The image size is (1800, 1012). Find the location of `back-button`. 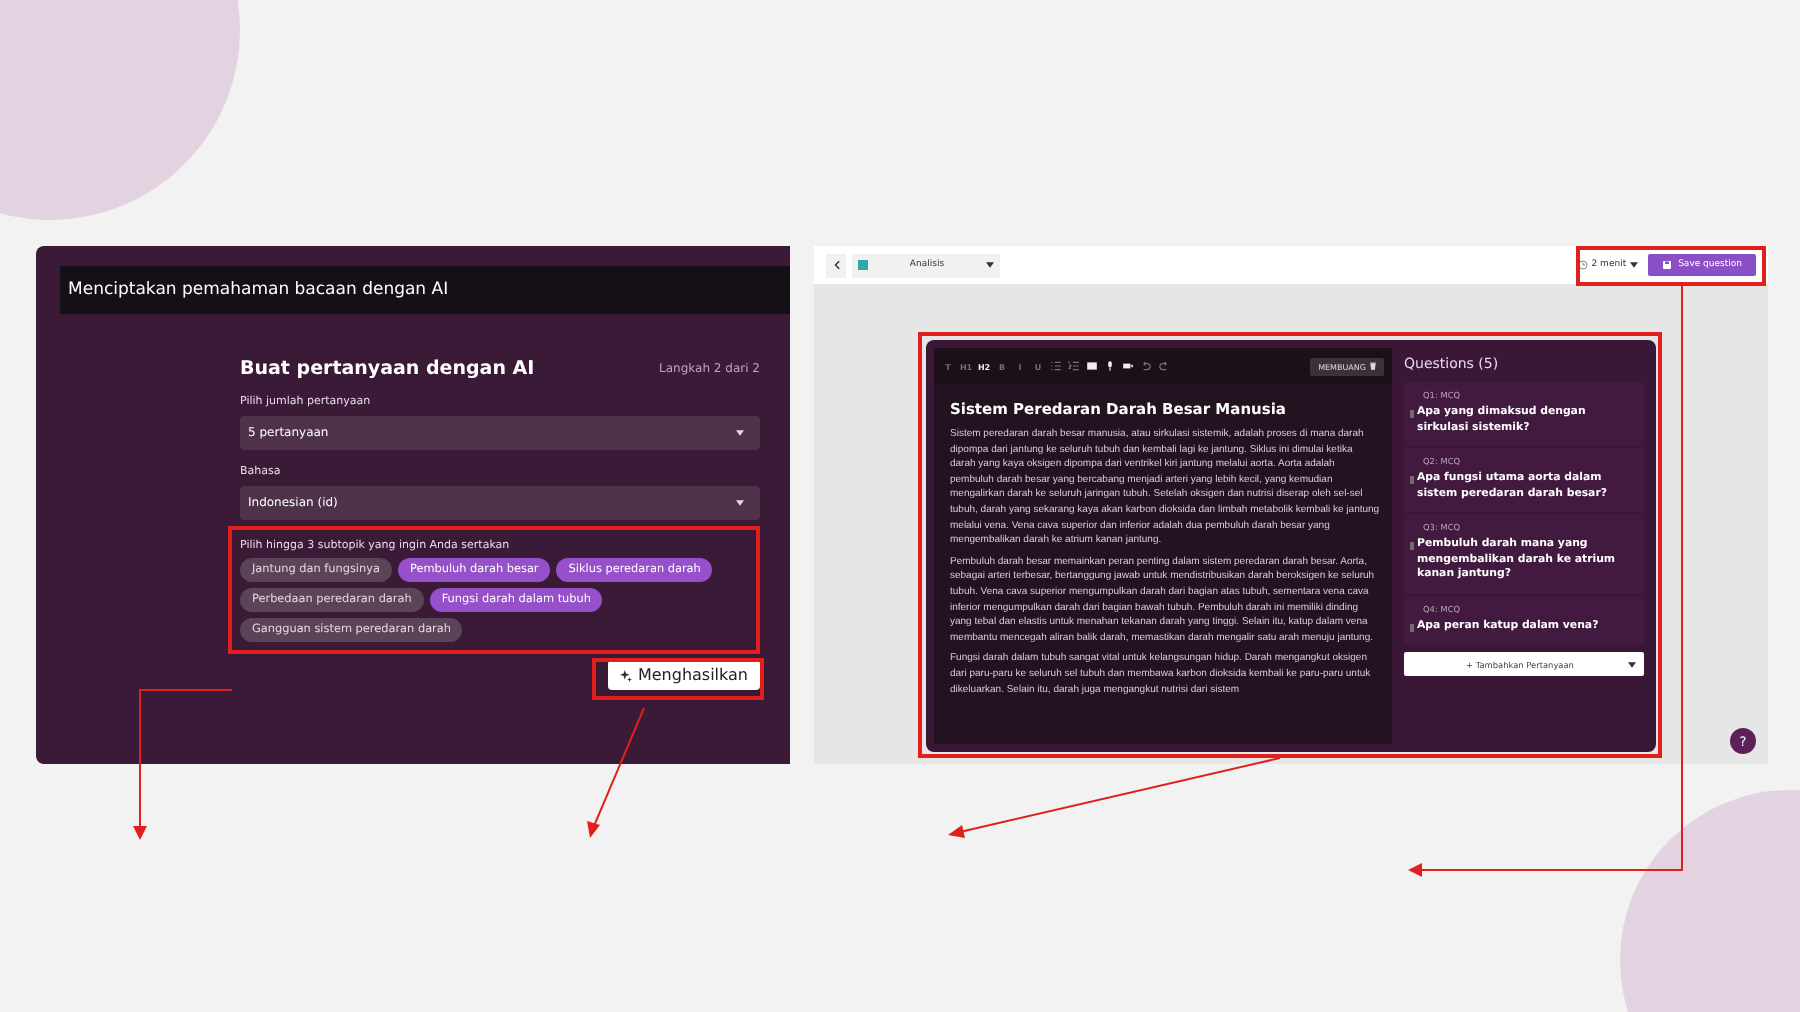

back-button is located at coordinates (836, 265).